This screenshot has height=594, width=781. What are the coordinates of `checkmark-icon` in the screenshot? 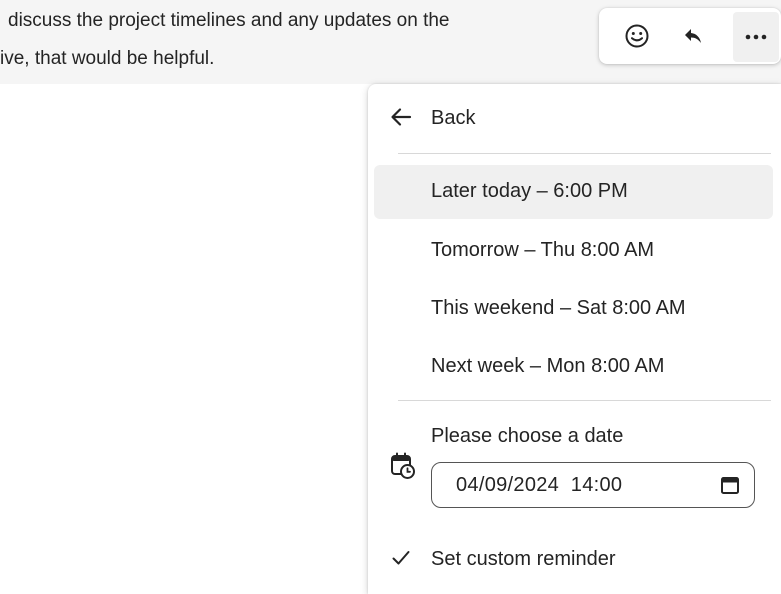 It's located at (401, 558).